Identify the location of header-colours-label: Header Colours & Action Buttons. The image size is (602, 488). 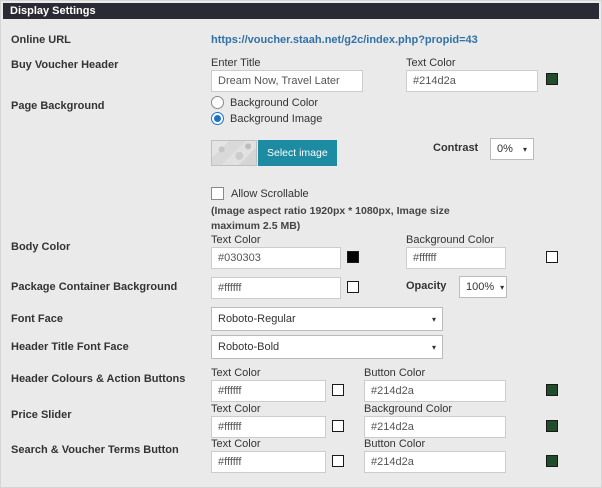
(98, 379).